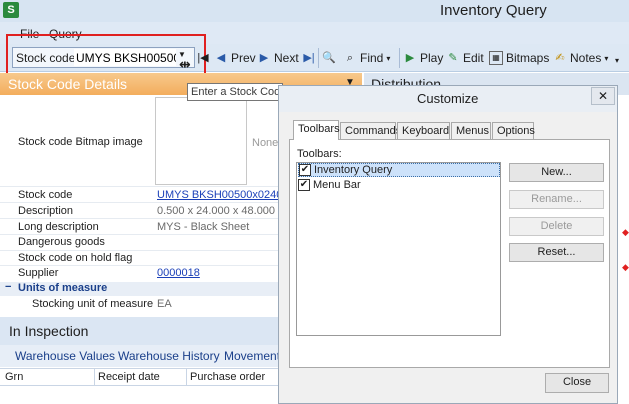 The image size is (629, 404). I want to click on first-button: |◀, so click(203, 58).